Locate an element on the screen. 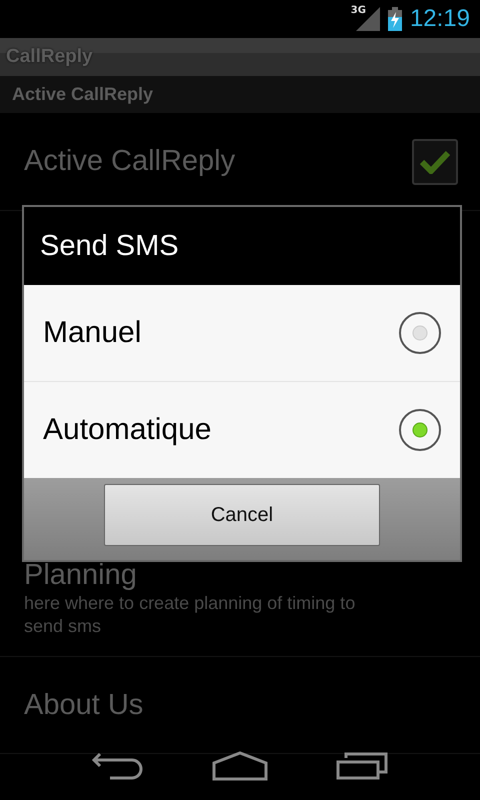  radio-option: Manuel is located at coordinates (242, 333).